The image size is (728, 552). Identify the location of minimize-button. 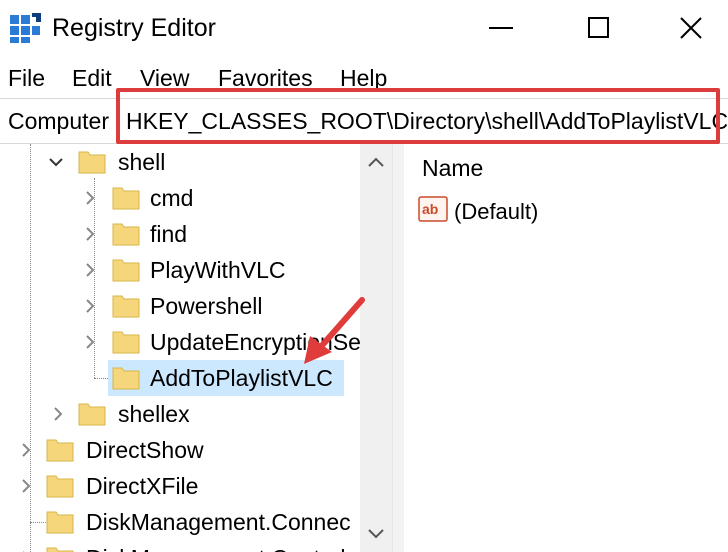
(501, 28).